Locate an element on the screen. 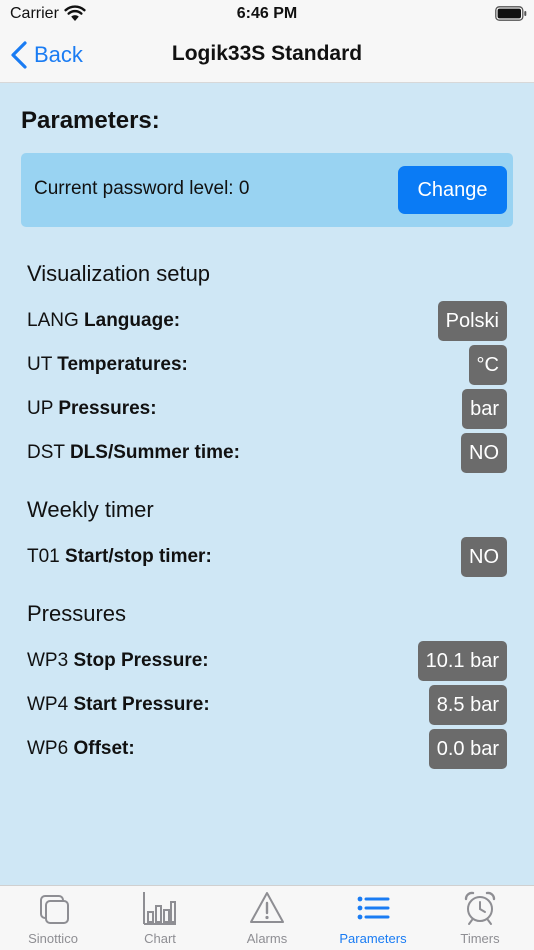 This screenshot has width=534, height=950. param-row-dst: DST DLS/Summer time: NO is located at coordinates (267, 453).